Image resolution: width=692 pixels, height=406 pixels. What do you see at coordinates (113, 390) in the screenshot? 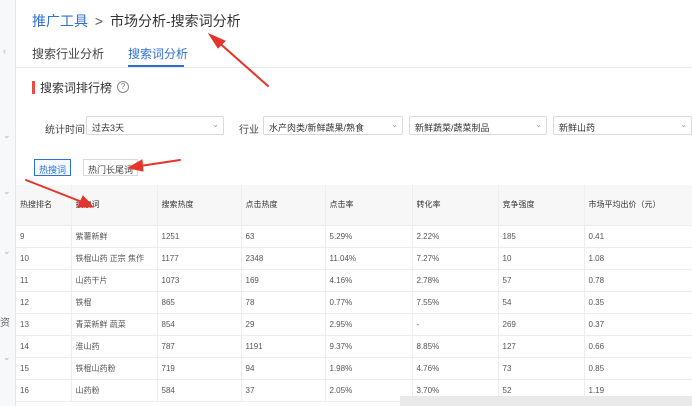
I see `table-cell: 山药粉` at bounding box center [113, 390].